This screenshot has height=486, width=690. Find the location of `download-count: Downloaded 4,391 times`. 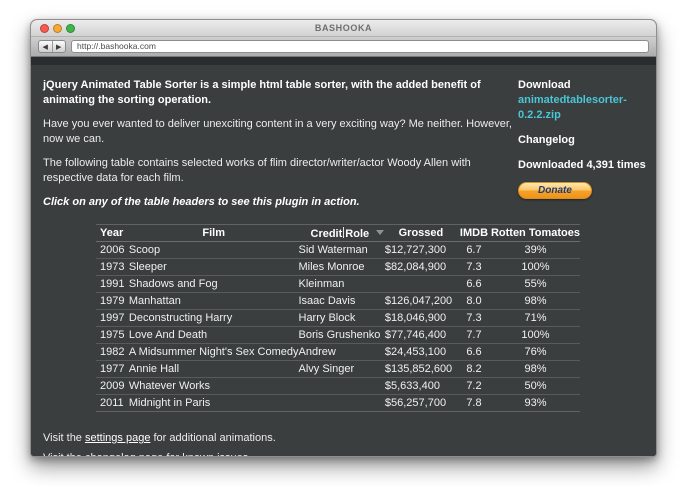

download-count: Downloaded 4,391 times is located at coordinates (582, 165).